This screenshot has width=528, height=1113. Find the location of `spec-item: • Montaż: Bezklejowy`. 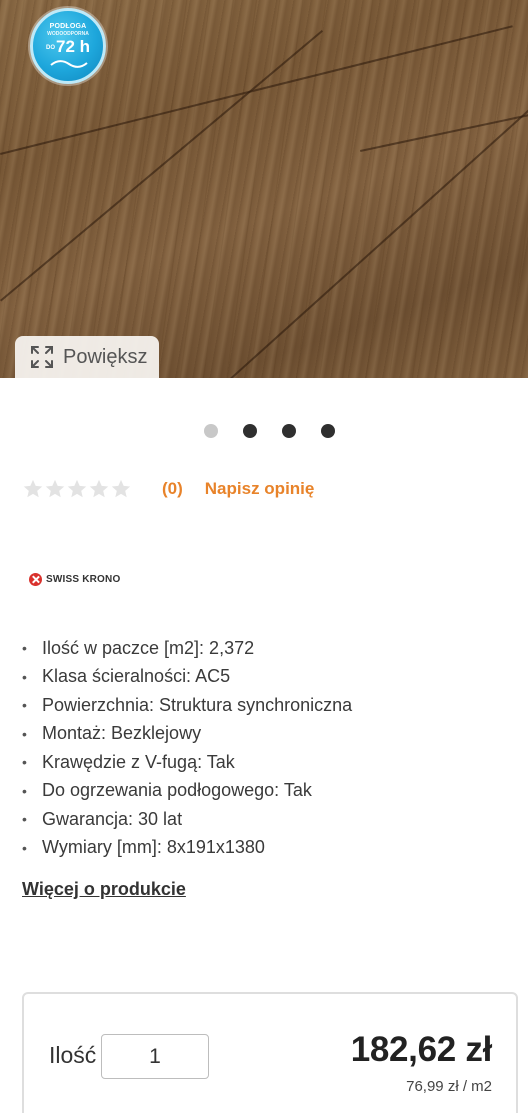

spec-item: • Montaż: Bezklejowy is located at coordinates (187, 734).